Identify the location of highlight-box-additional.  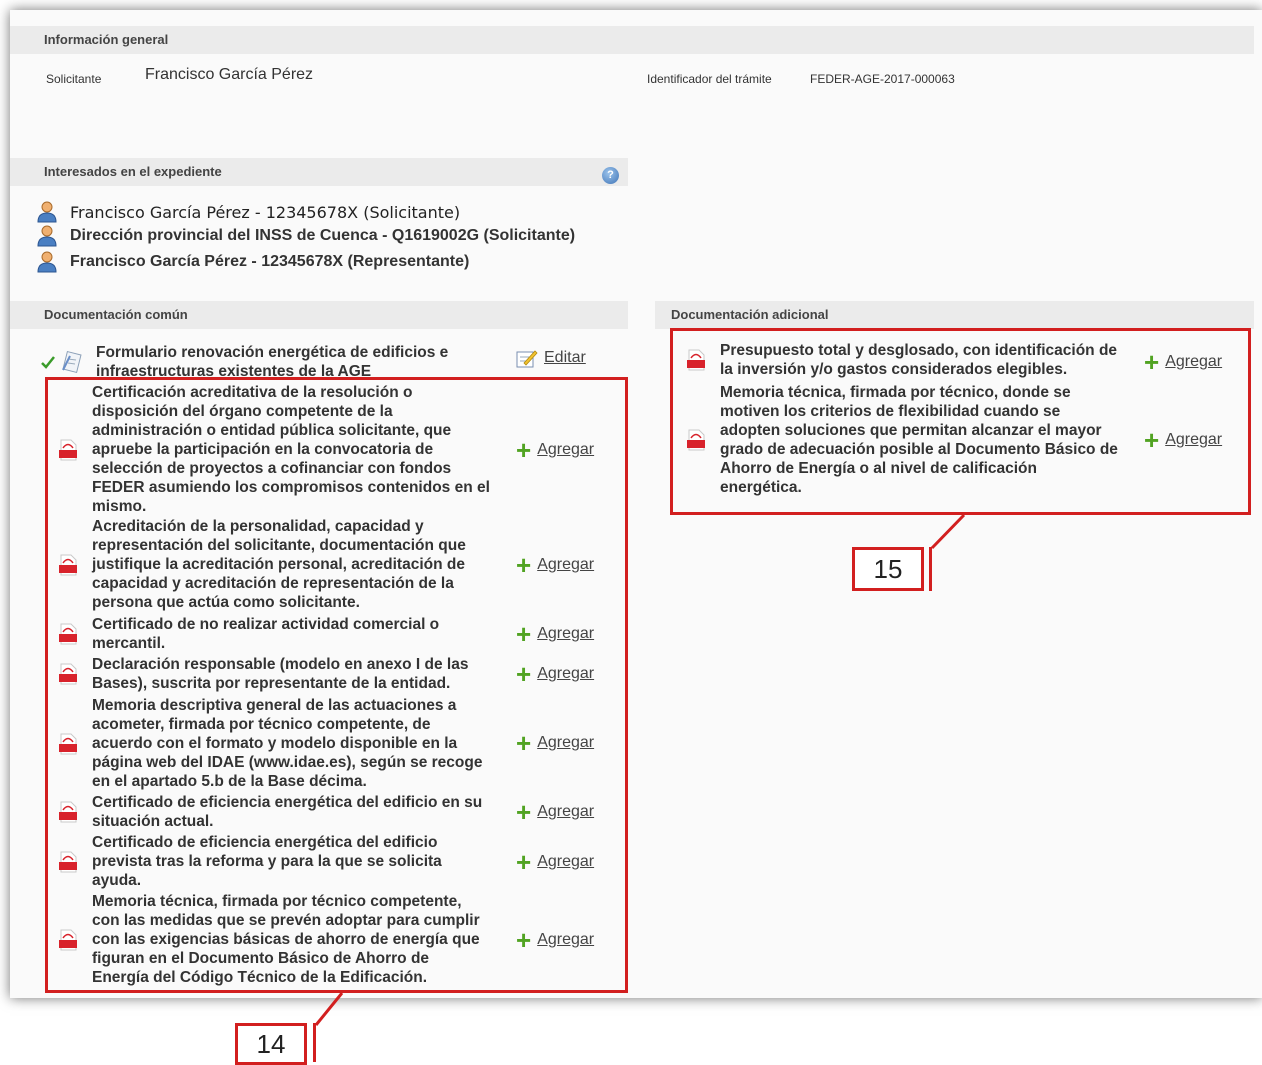
(960, 421).